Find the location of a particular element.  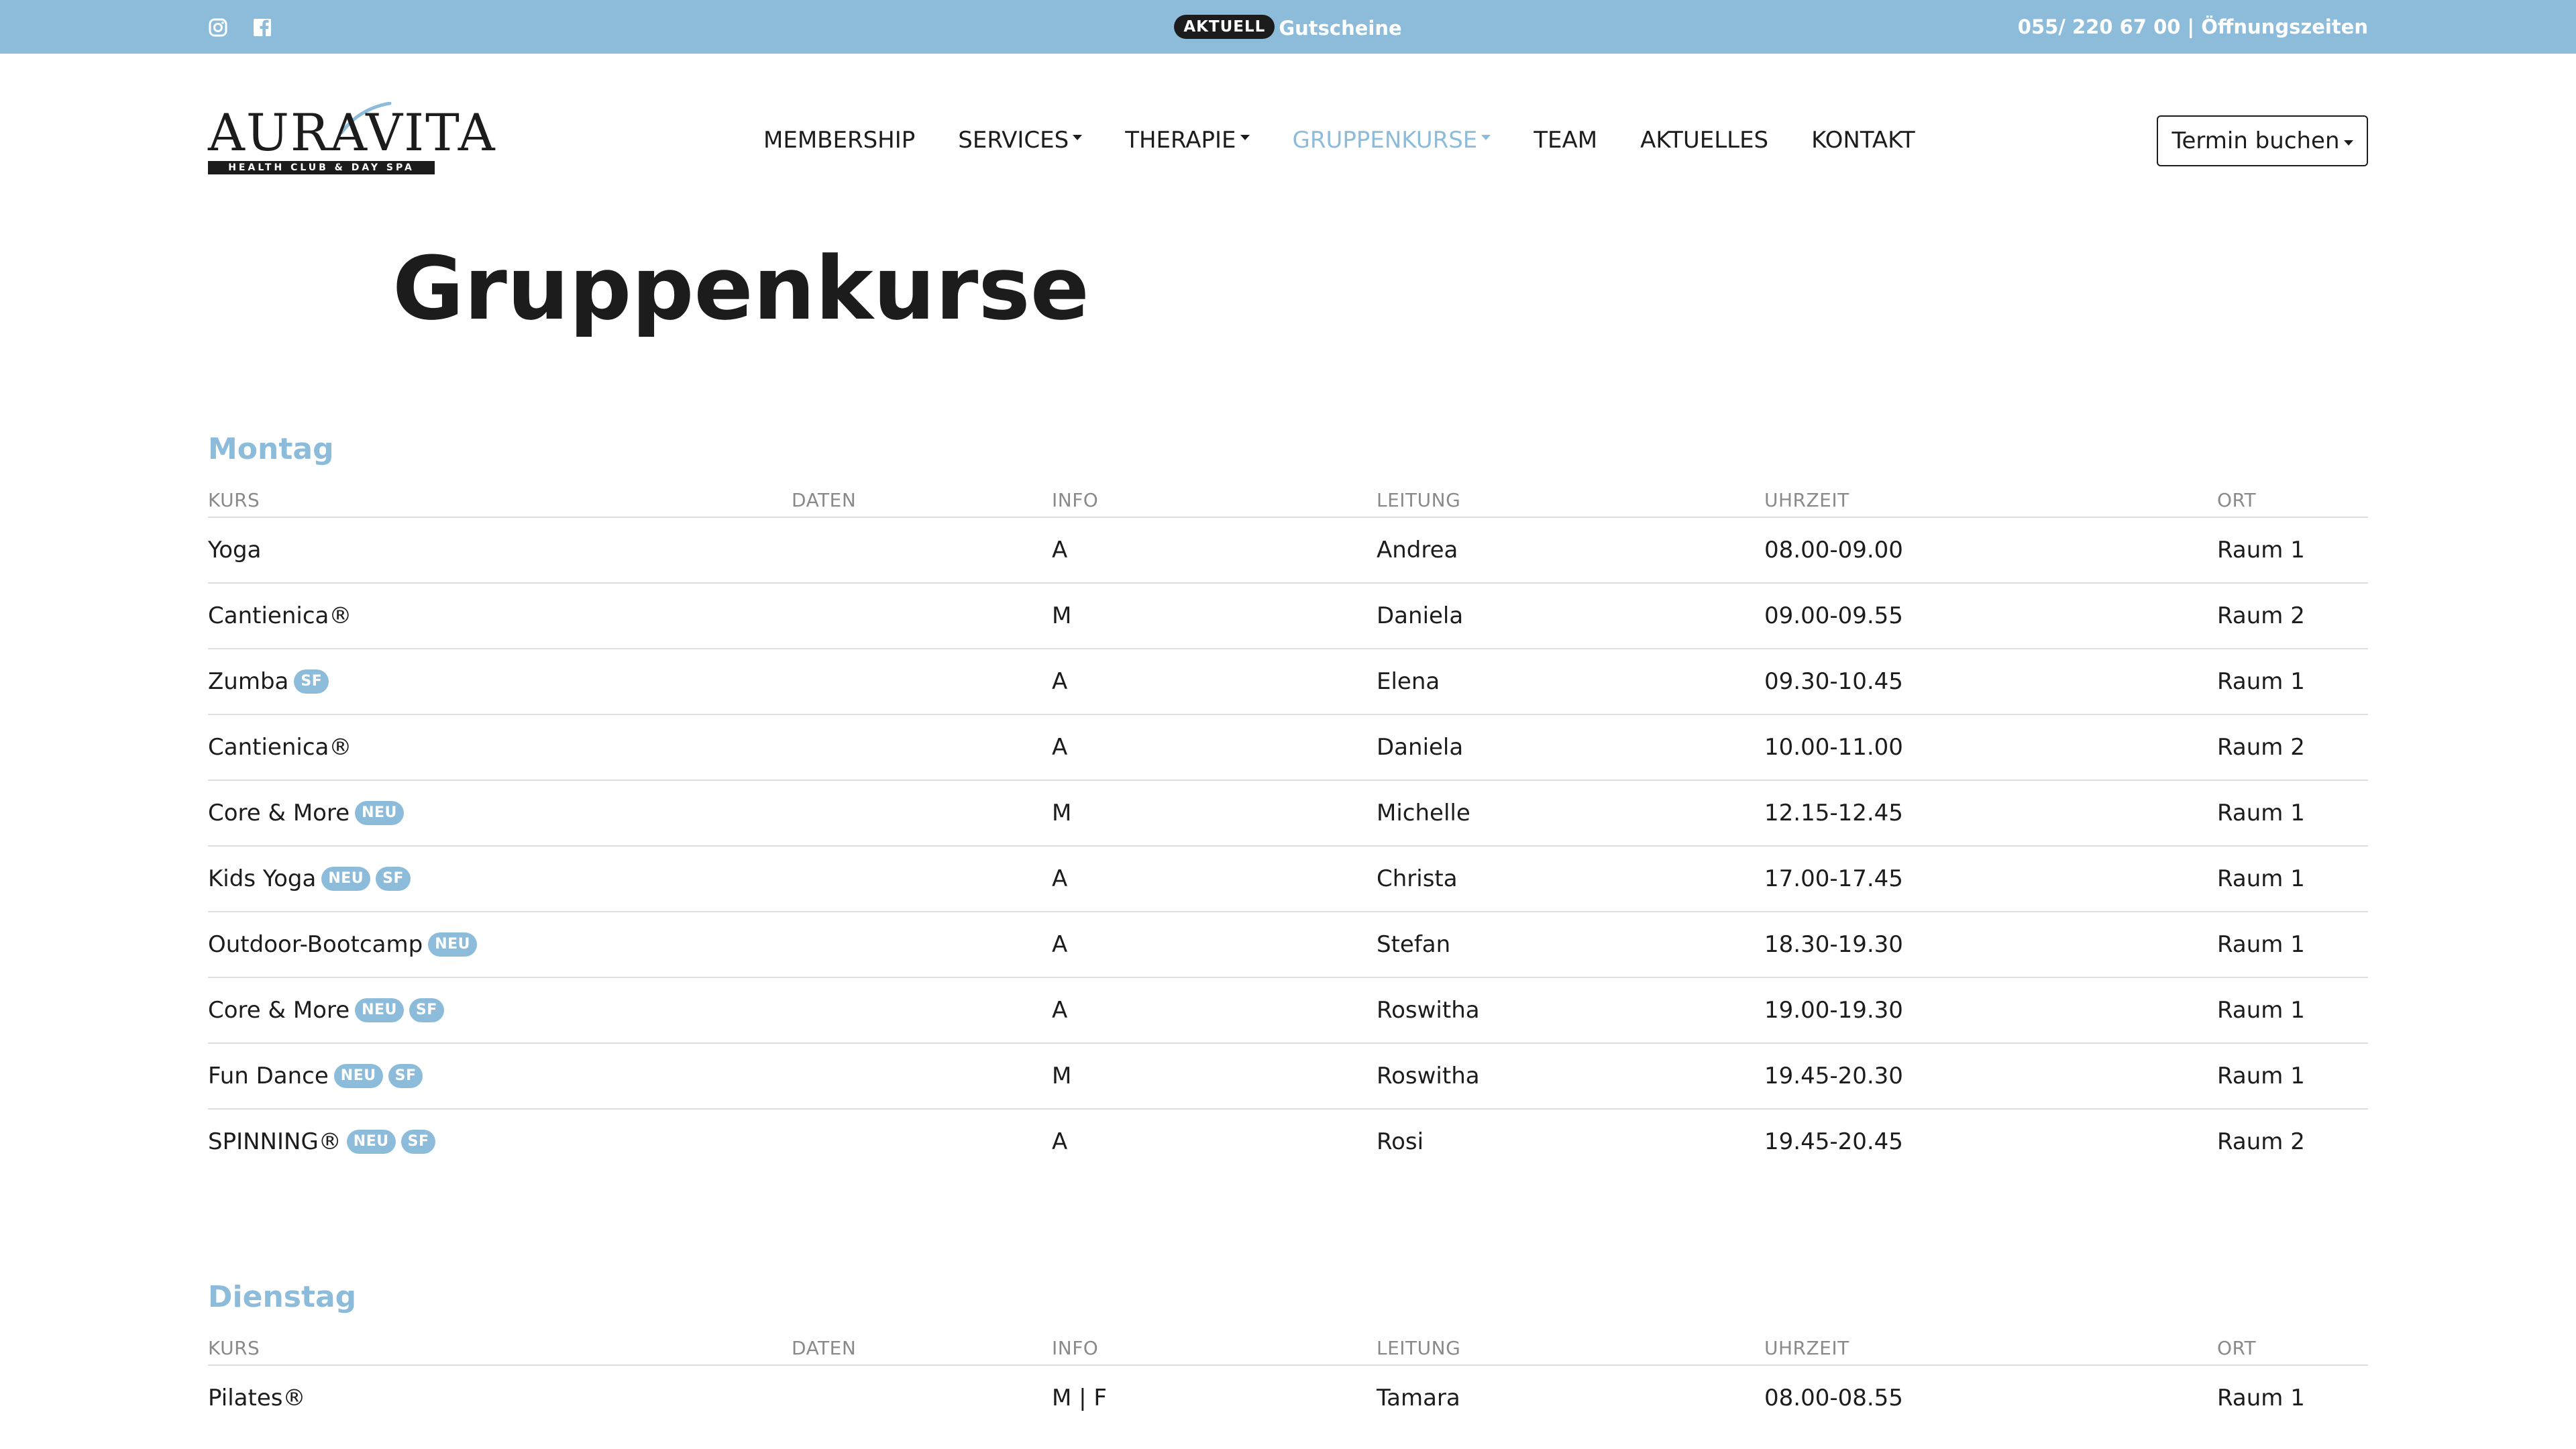

cell-leitung: Andrea is located at coordinates (1417, 550).